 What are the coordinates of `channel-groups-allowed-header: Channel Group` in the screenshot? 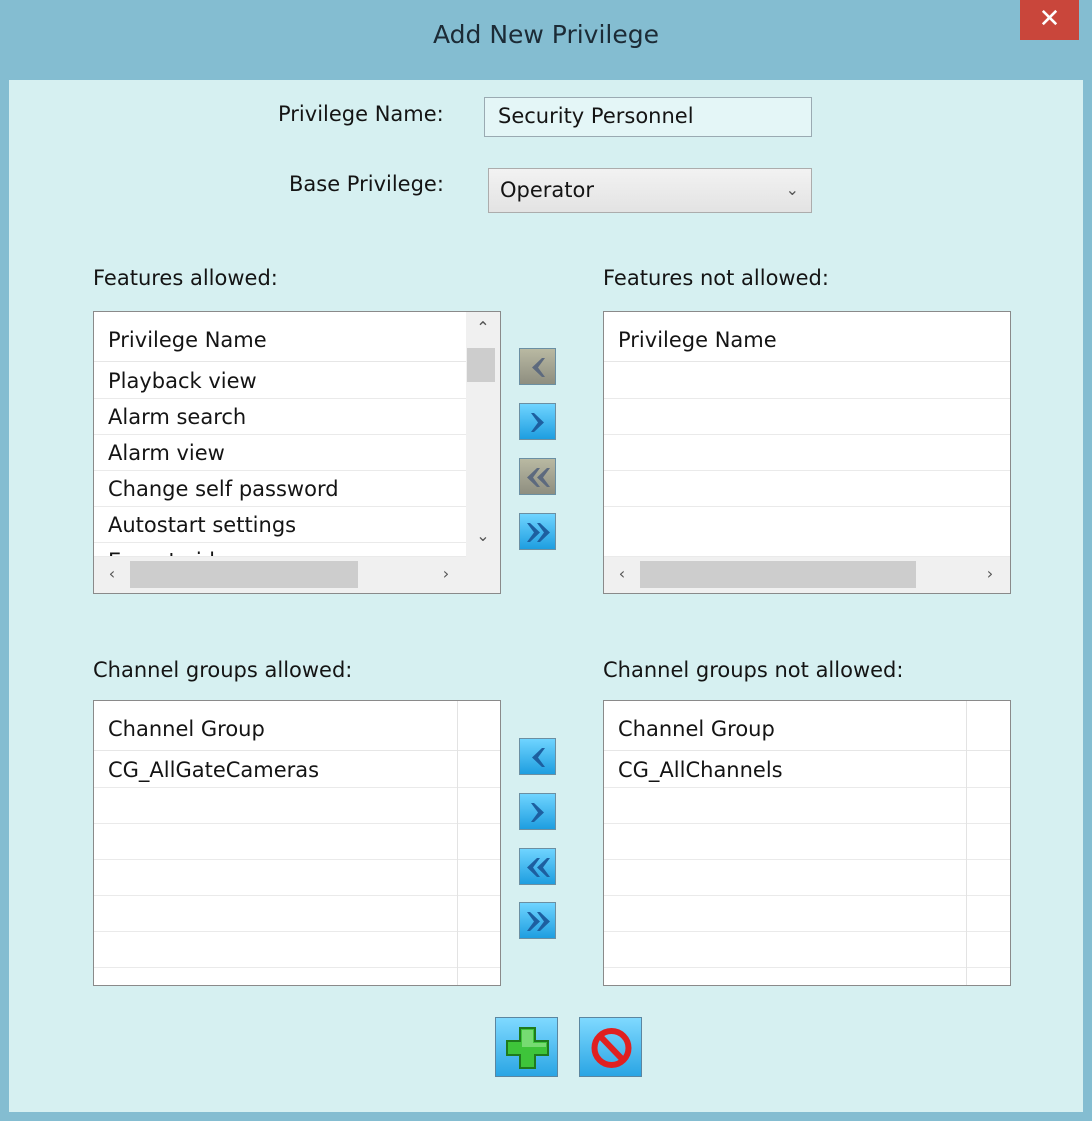 It's located at (297, 726).